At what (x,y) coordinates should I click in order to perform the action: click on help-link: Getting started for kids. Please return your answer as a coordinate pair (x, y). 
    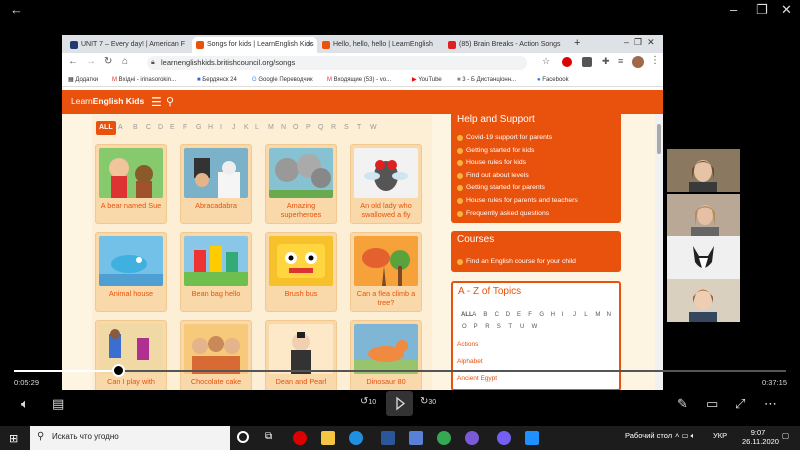
    Looking at the image, I should click on (495, 151).